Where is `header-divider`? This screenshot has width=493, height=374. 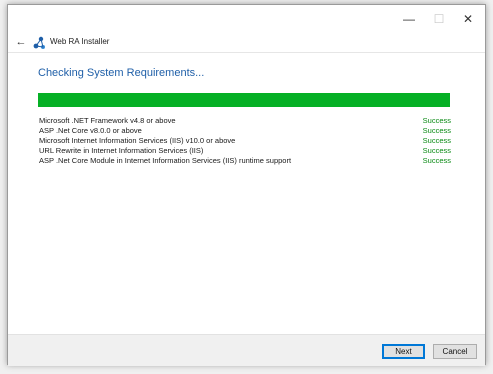
header-divider is located at coordinates (246, 52).